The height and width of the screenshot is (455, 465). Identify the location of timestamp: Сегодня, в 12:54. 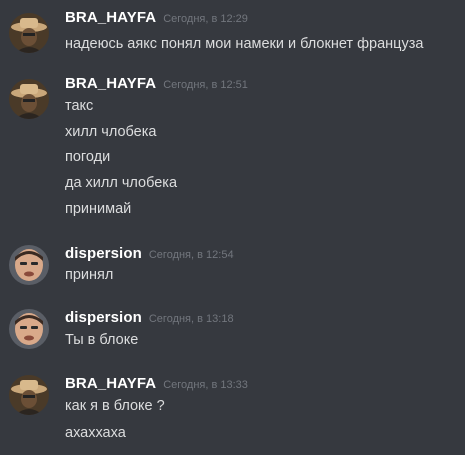
(191, 255).